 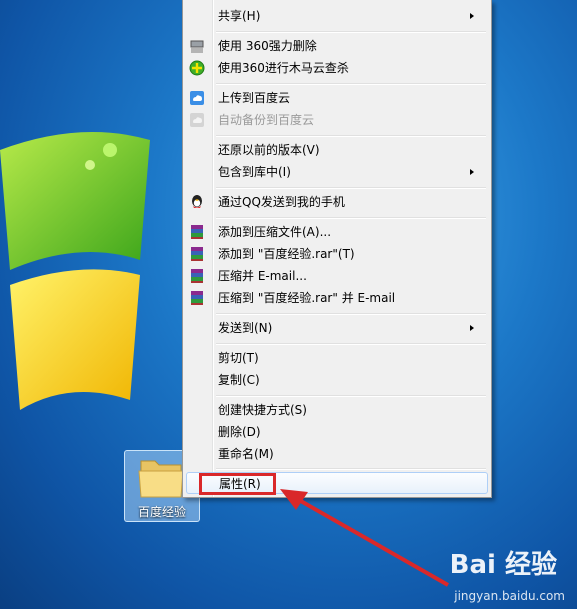 I want to click on menu-item-360-scan: 使用360进行木马云查杀, so click(x=337, y=68).